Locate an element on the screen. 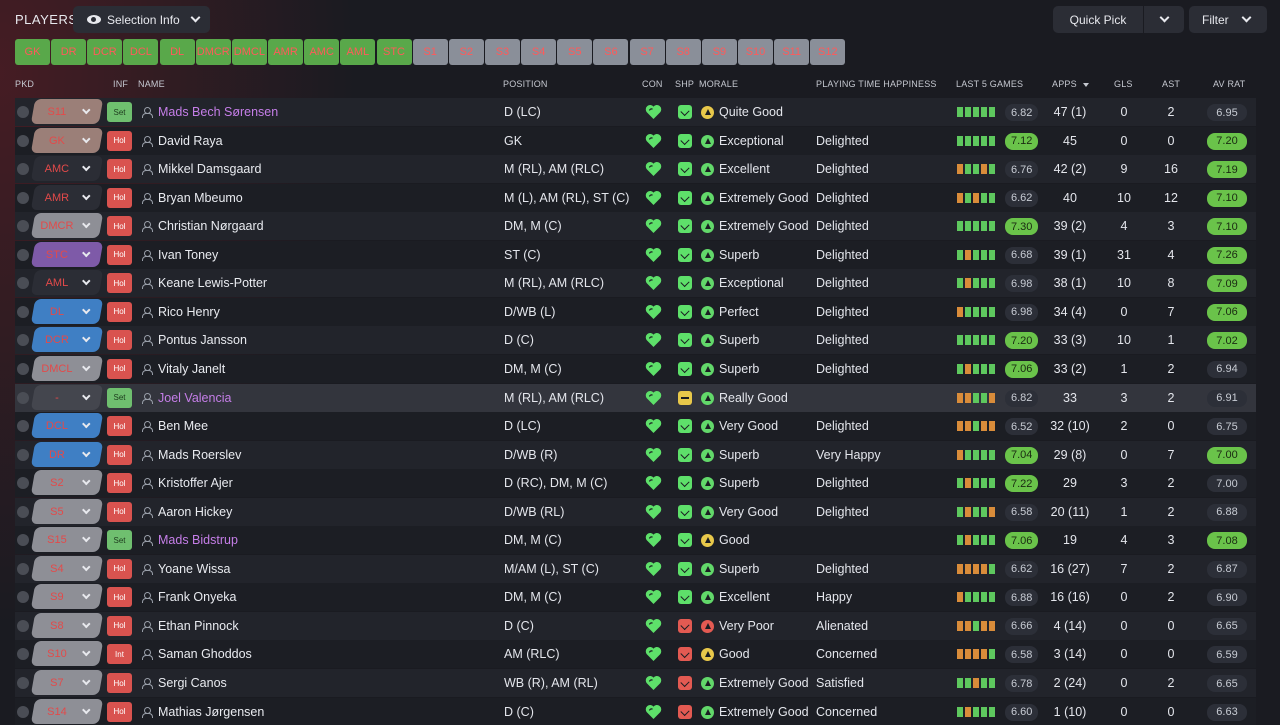 This screenshot has height=725, width=1280. player-name: Joel Valencia is located at coordinates (194, 398).